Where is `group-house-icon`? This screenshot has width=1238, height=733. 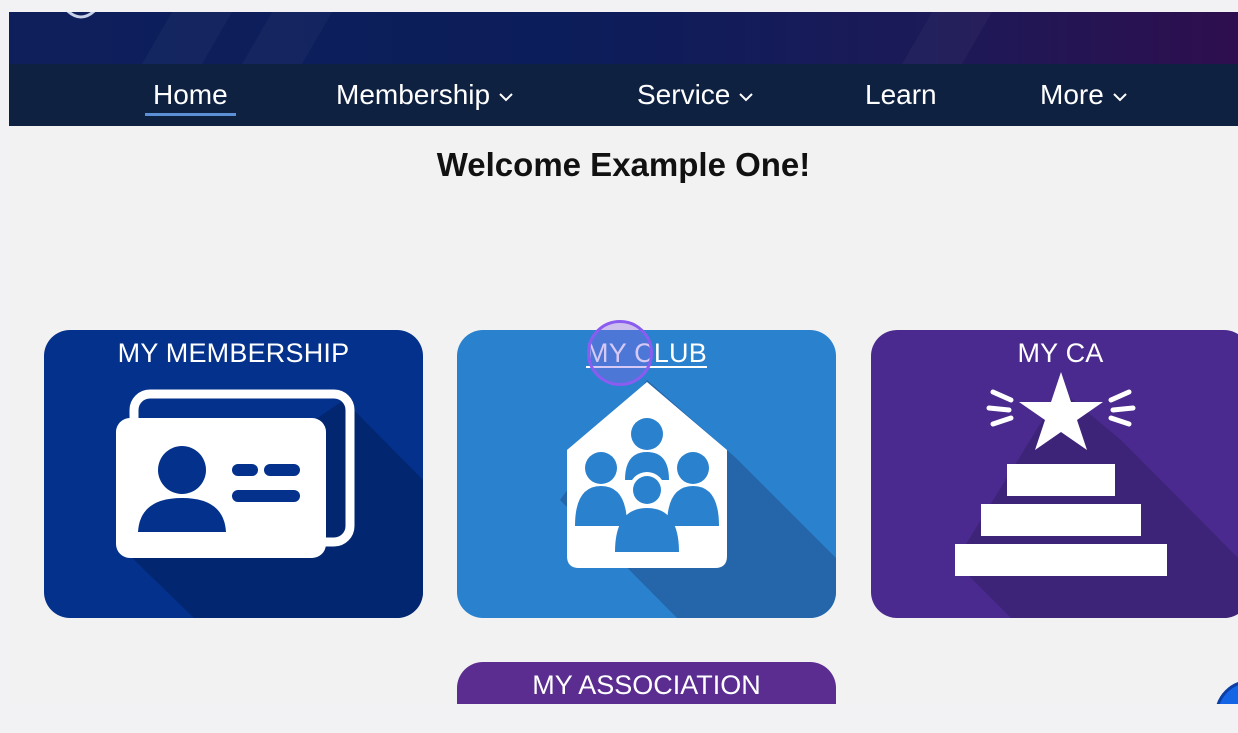 group-house-icon is located at coordinates (698, 499).